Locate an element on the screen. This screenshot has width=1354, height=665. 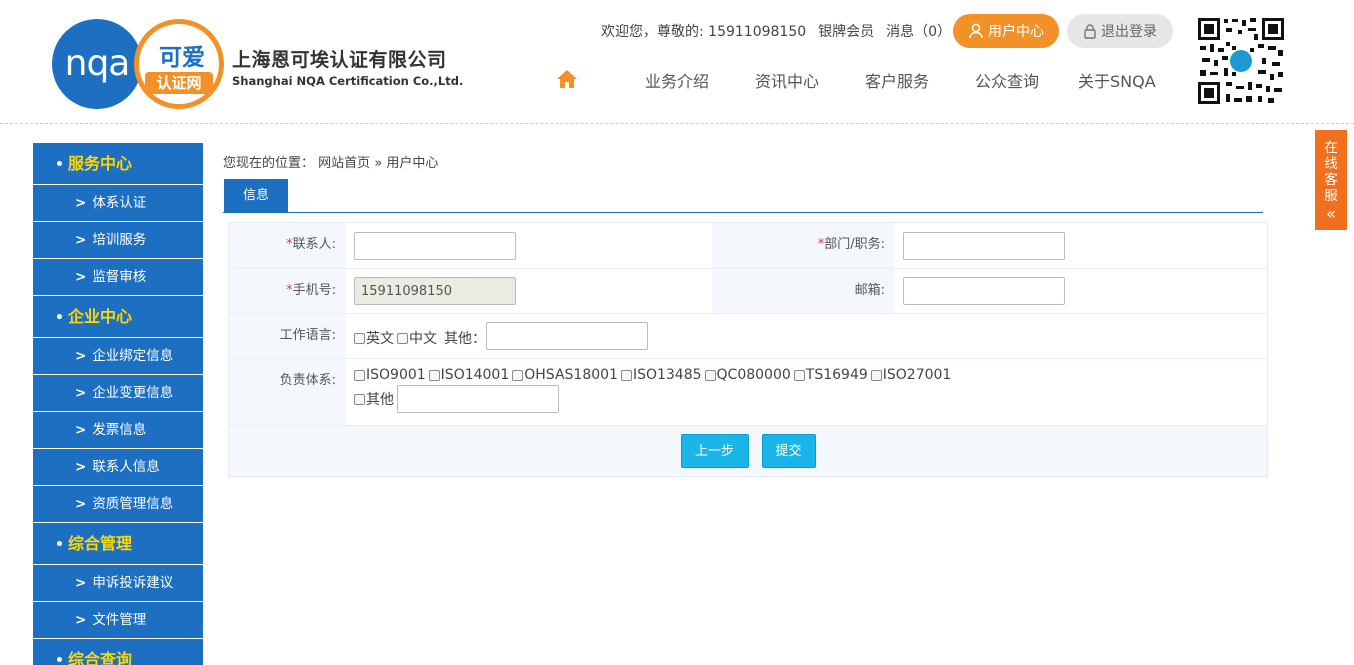
qr-code is located at coordinates (1241, 61).